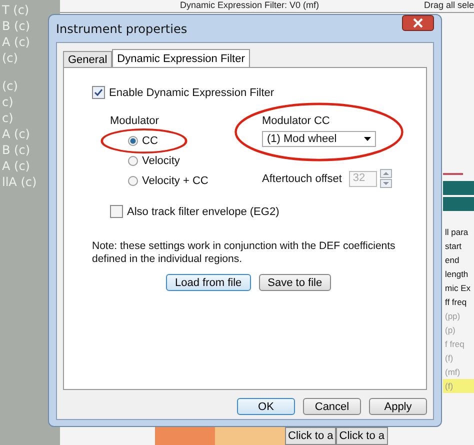 The height and width of the screenshot is (445, 474). I want to click on caret-icon, so click(367, 139).